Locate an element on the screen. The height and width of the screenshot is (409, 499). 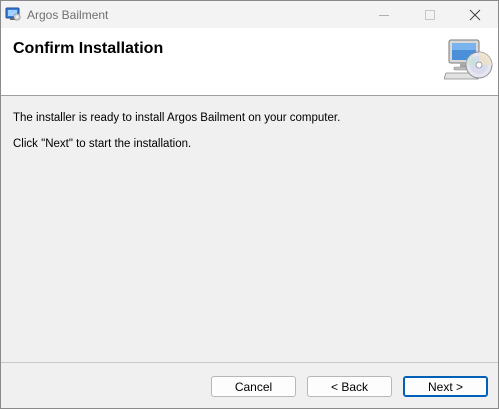
title-bar: Argos Bailment is located at coordinates (249, 14).